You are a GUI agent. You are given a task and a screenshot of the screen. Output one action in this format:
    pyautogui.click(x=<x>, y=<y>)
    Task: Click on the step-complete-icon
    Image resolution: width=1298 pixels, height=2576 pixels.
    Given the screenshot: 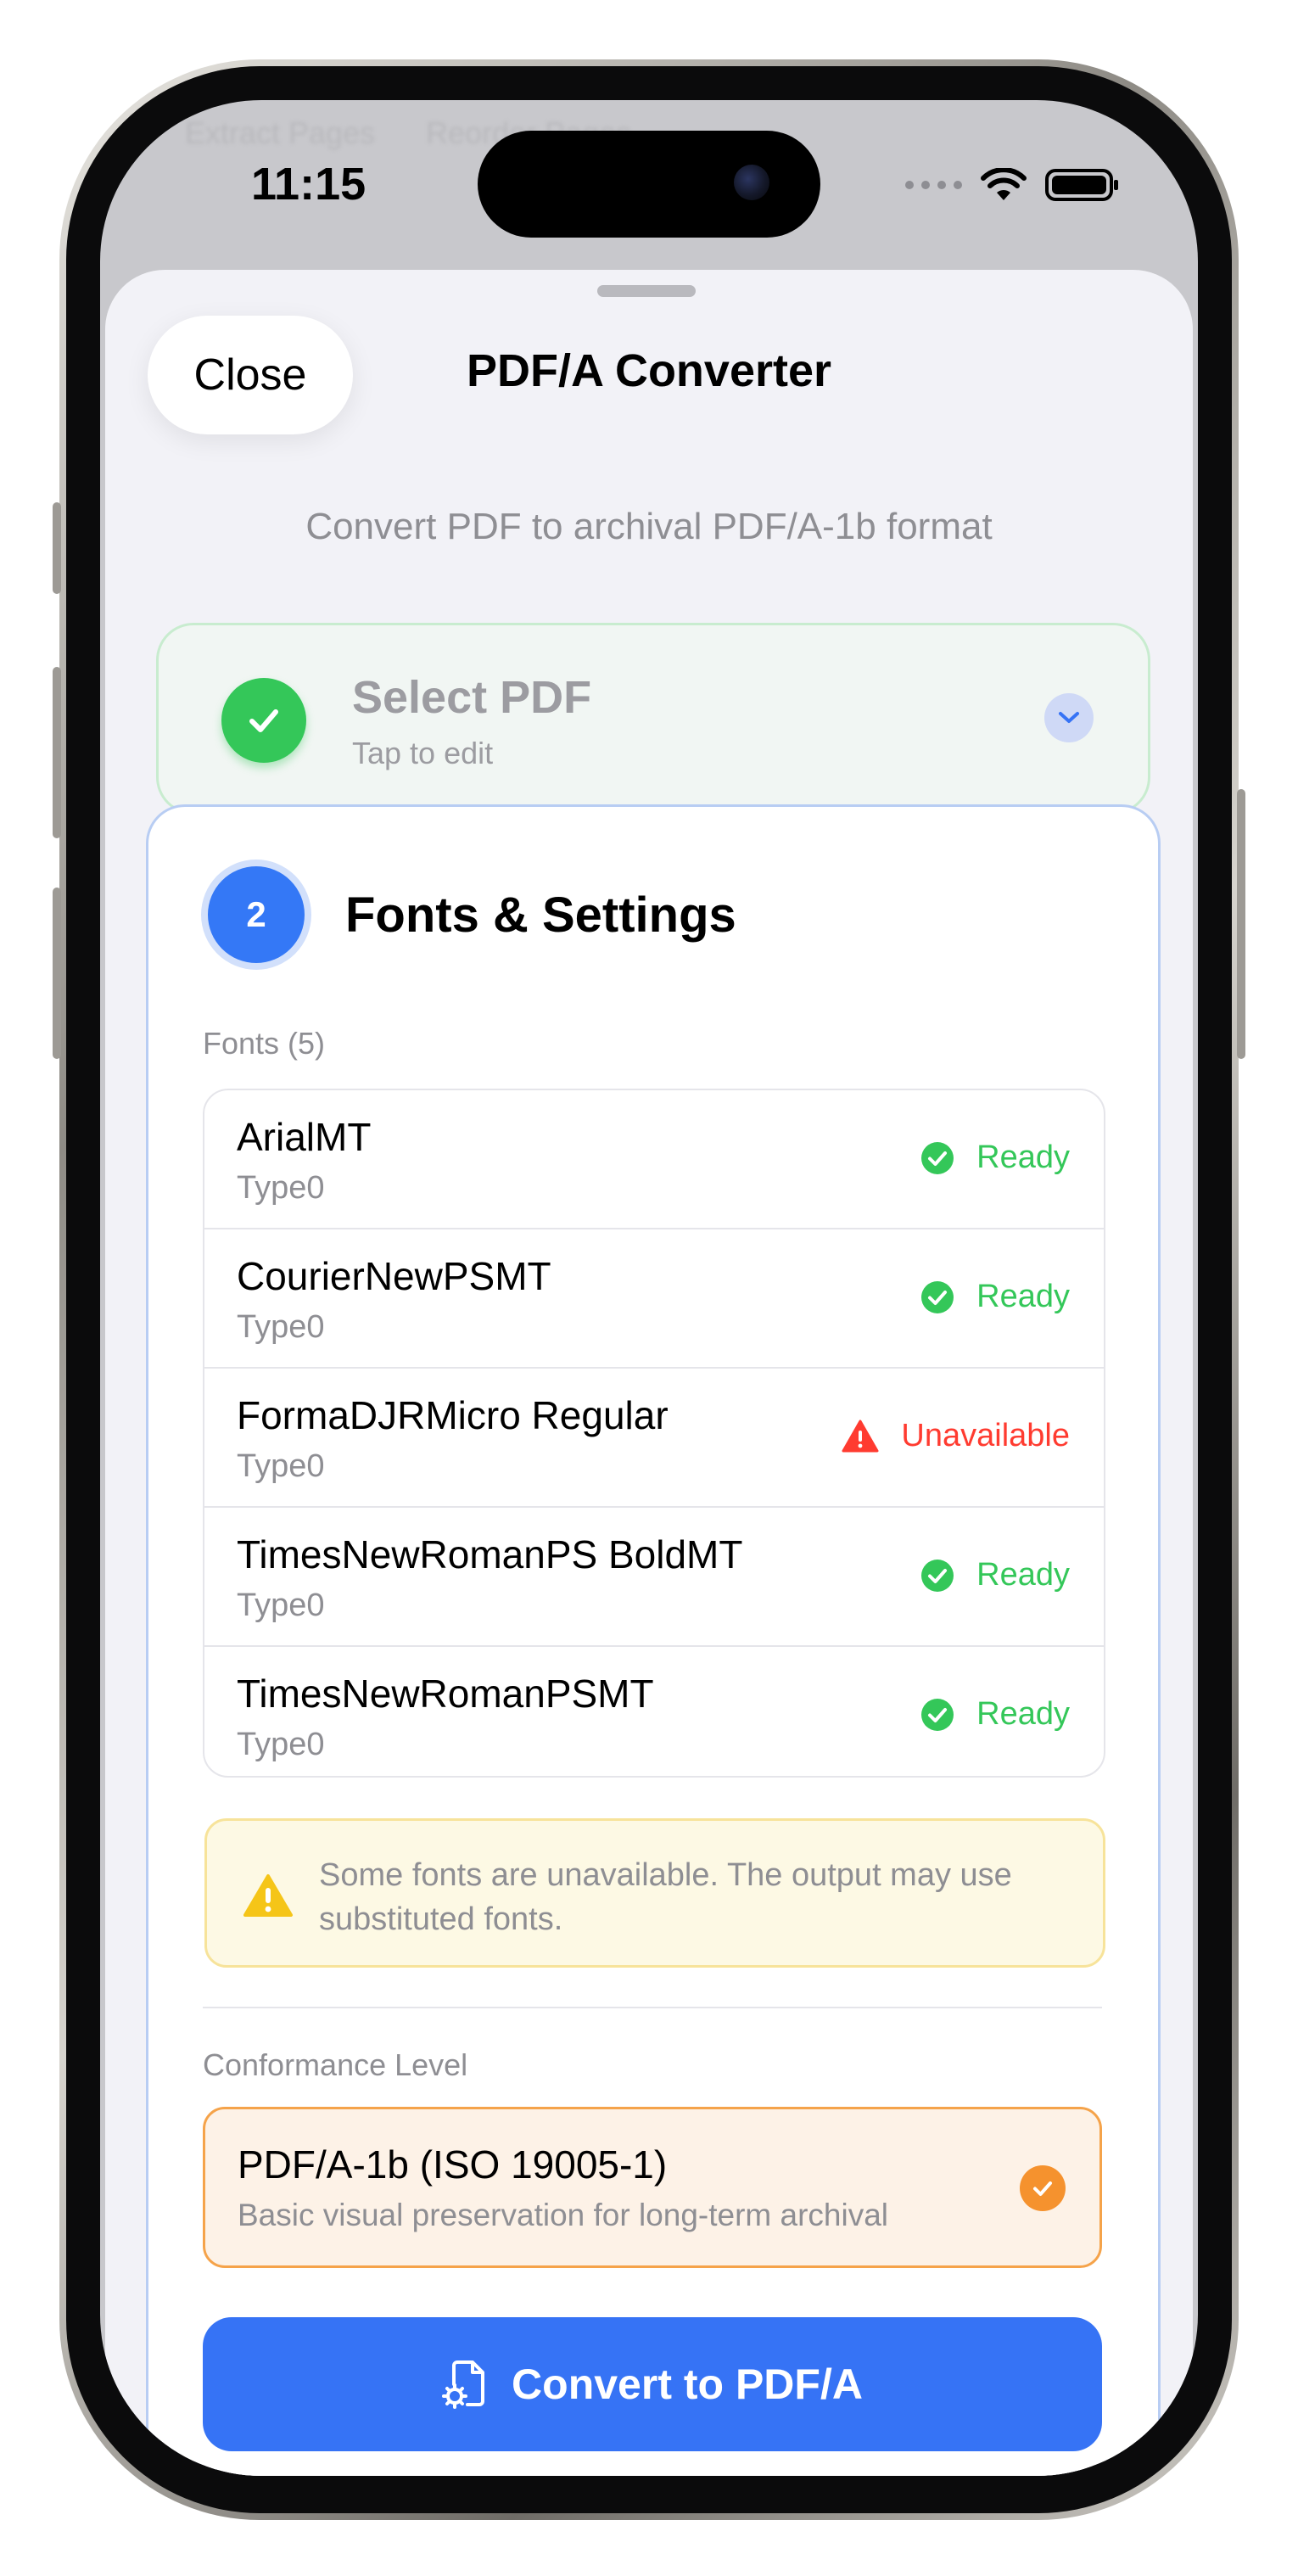 What is the action you would take?
    pyautogui.click(x=263, y=721)
    